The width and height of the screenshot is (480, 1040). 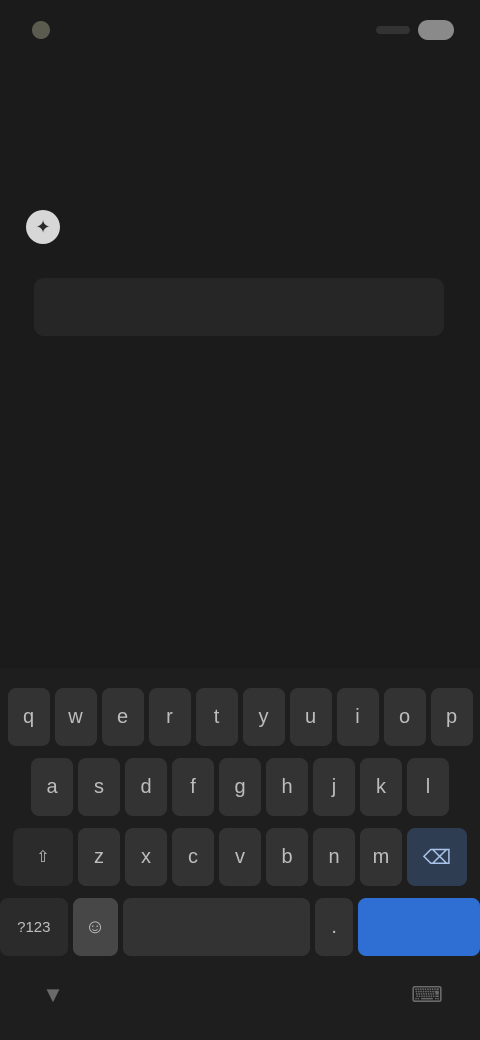 What do you see at coordinates (381, 787) in the screenshot?
I see `key-k: k` at bounding box center [381, 787].